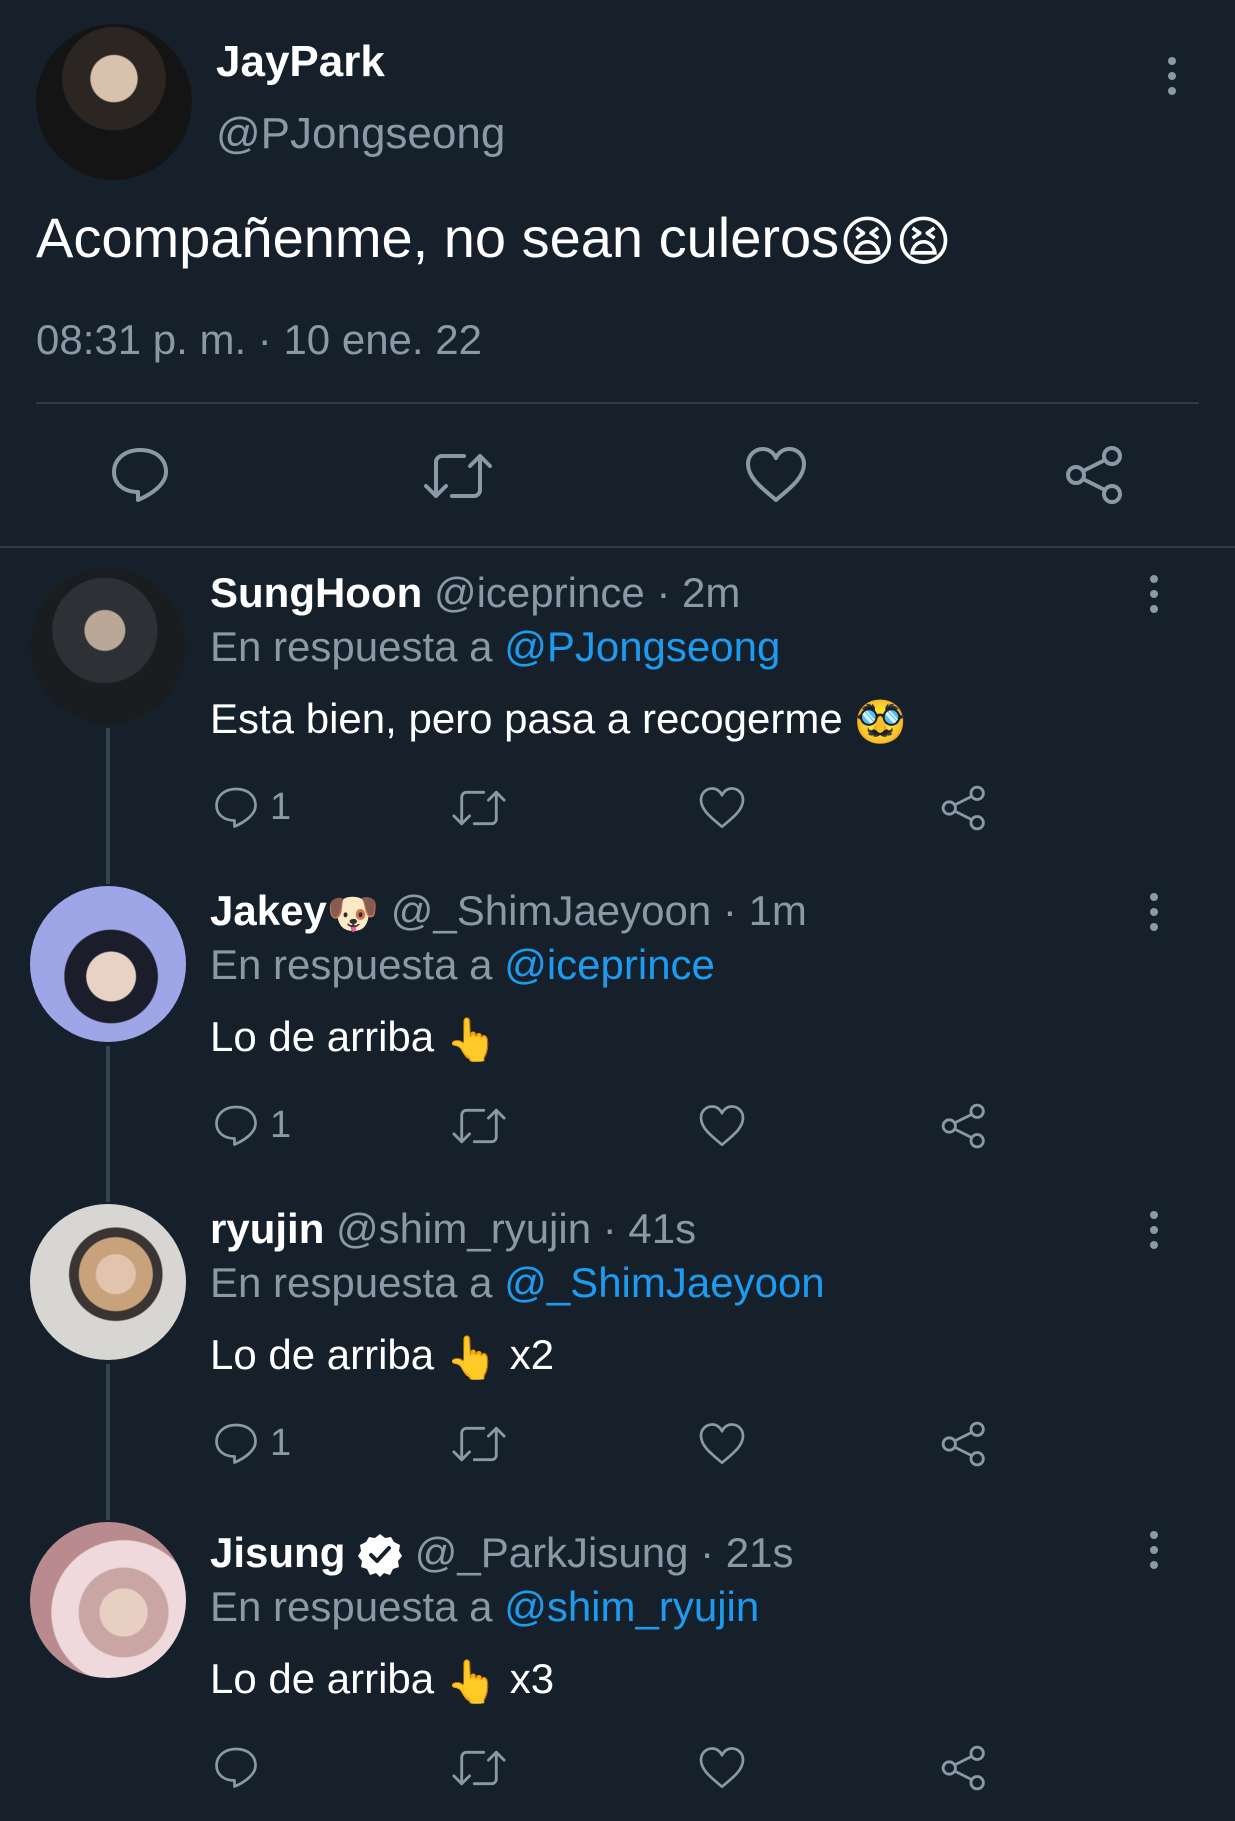  What do you see at coordinates (114, 102) in the screenshot?
I see `main-author-avatar` at bounding box center [114, 102].